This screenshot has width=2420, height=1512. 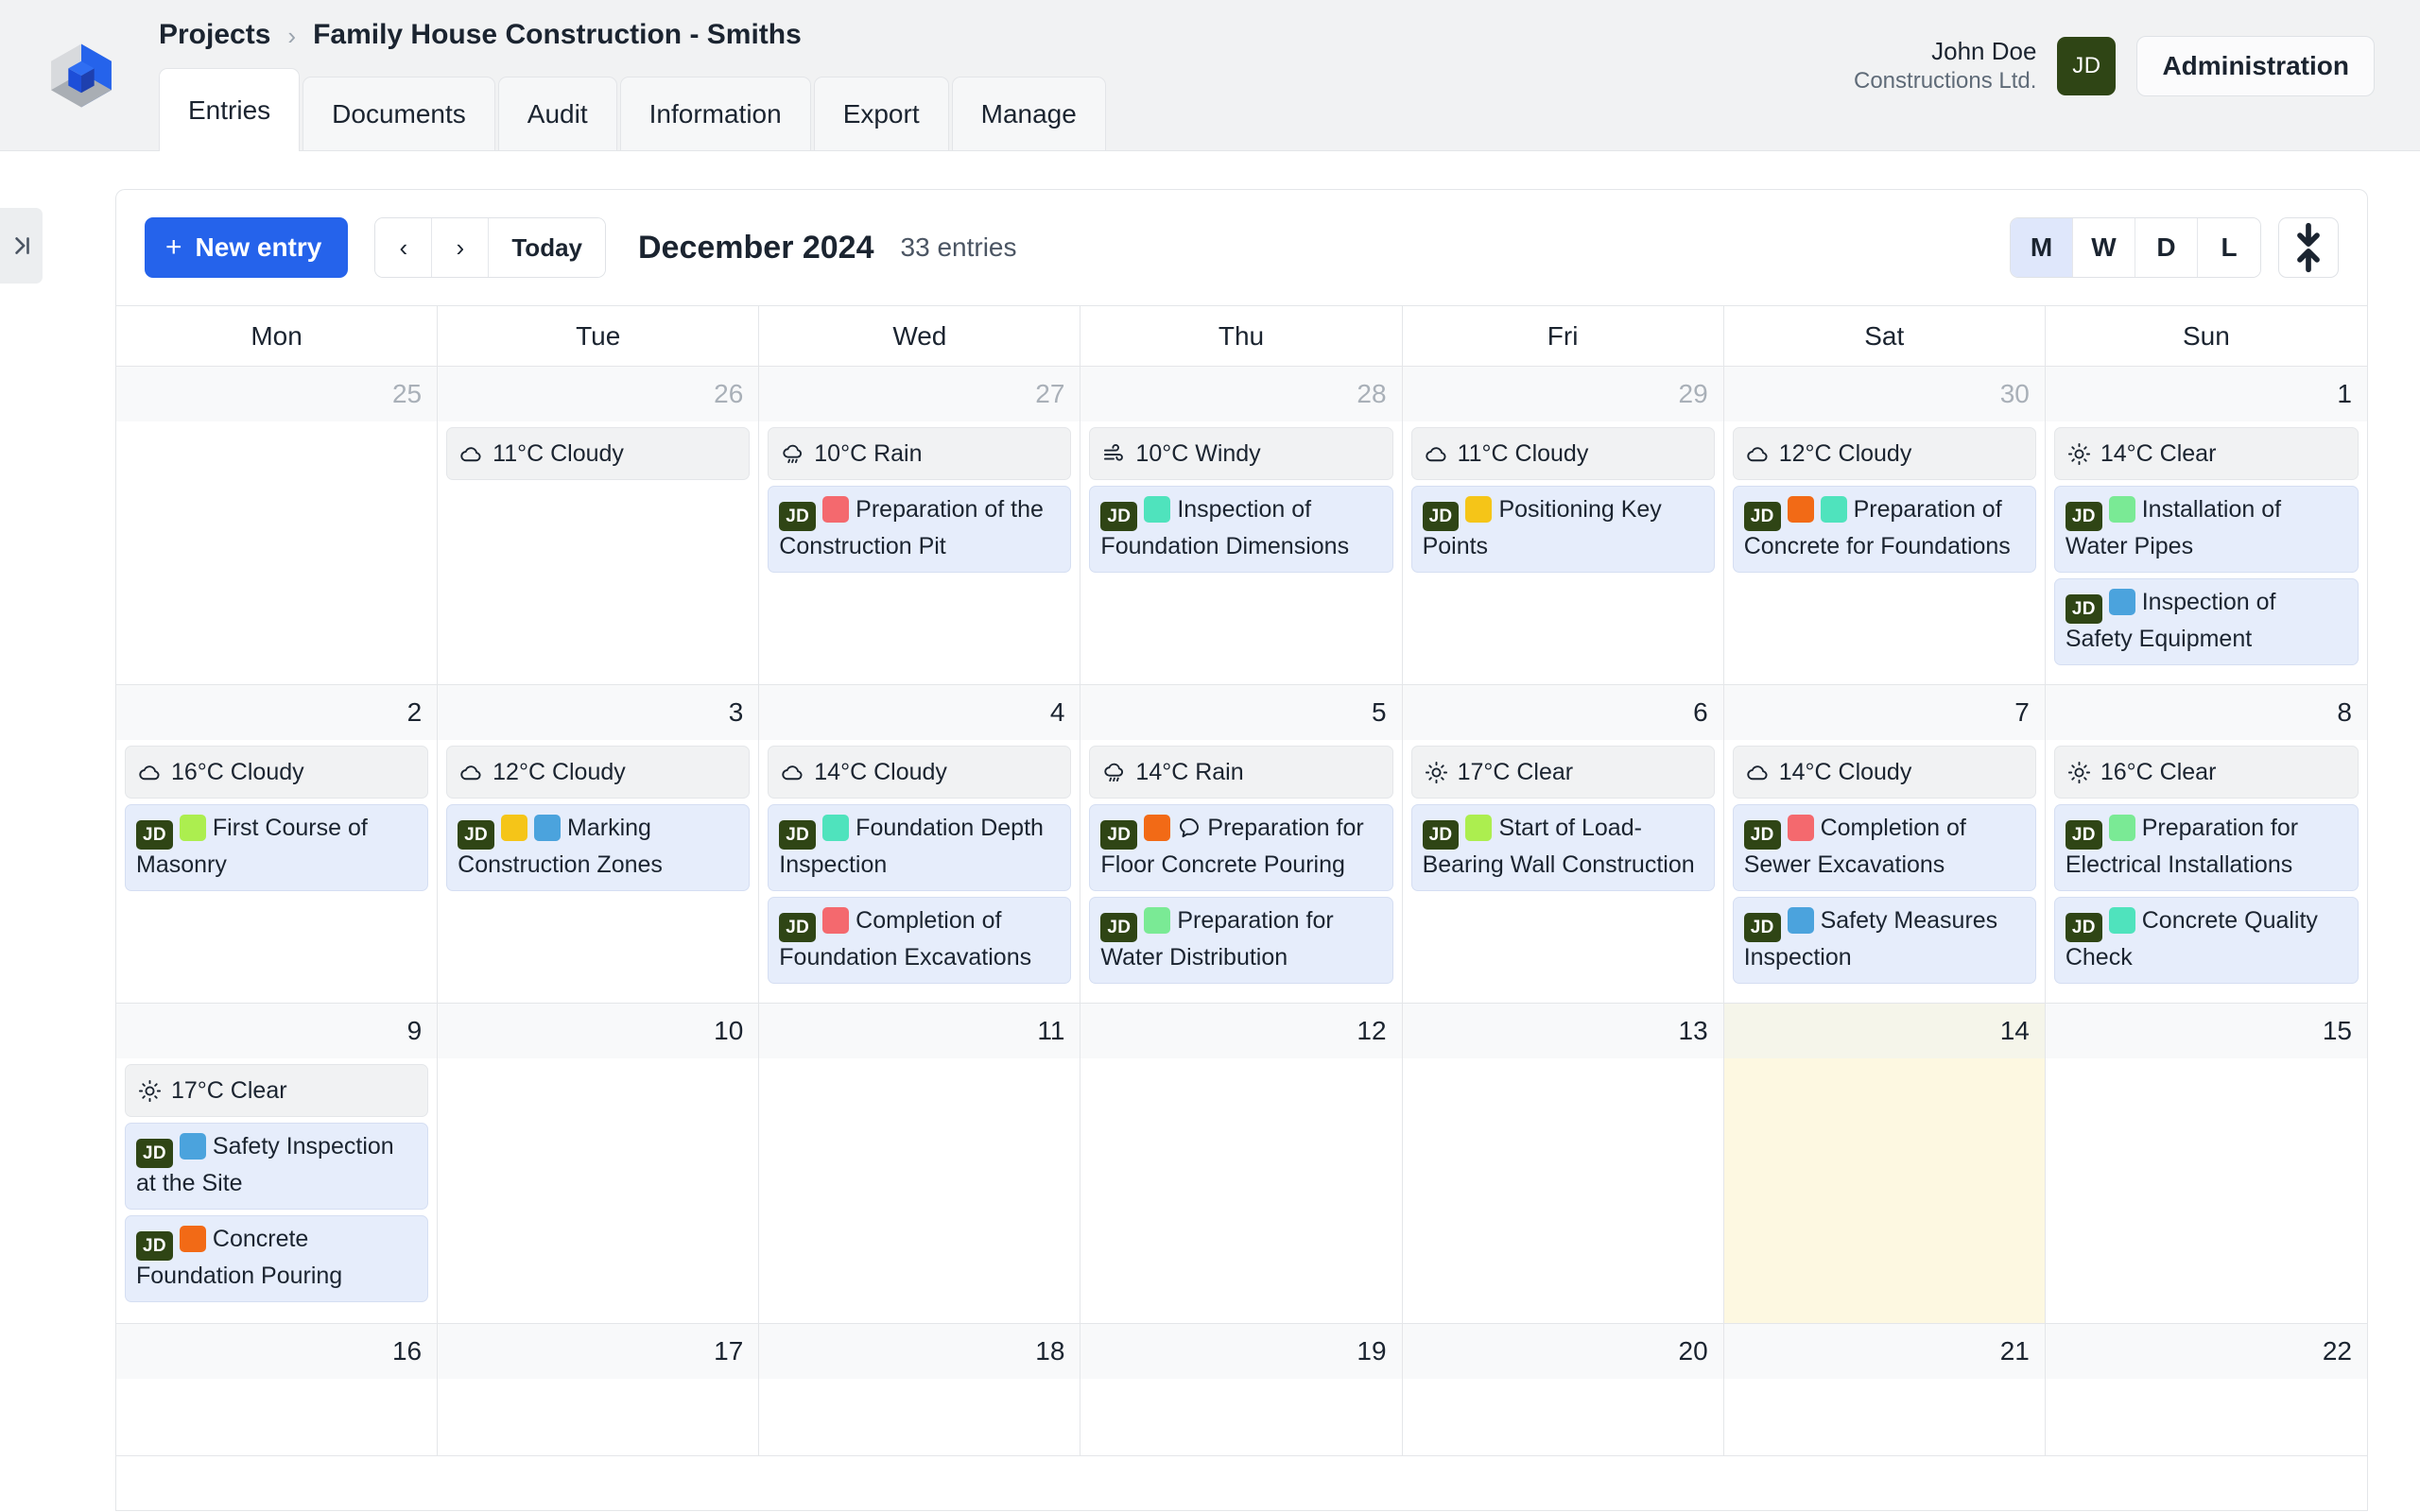 I want to click on calendar-entry: JD Marking Construction Zones, so click(x=598, y=848).